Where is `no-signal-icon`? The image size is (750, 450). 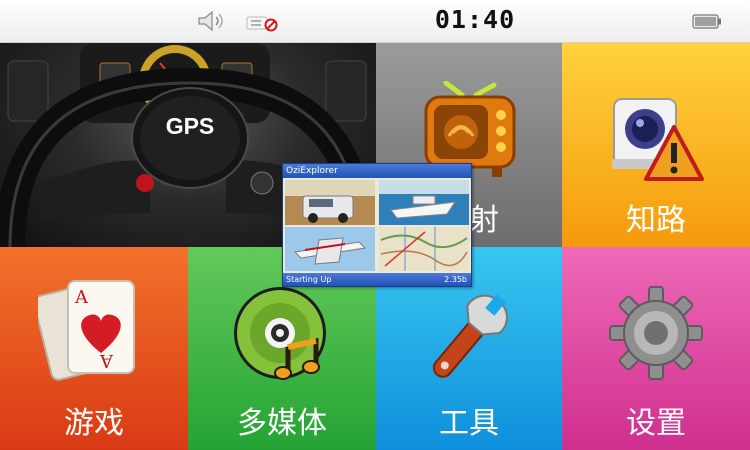
no-signal-icon is located at coordinates (262, 24).